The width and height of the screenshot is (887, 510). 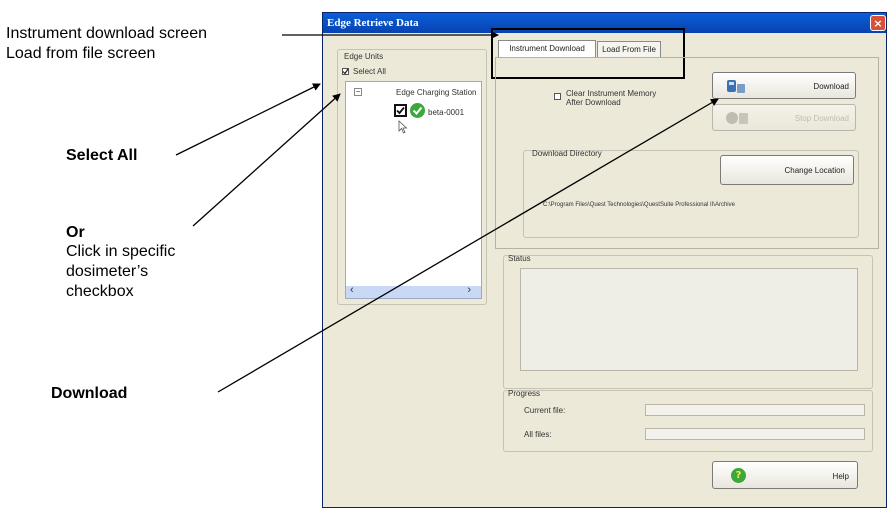 I want to click on annotation-tabs-line1: Instrument download screen, so click(x=106, y=33).